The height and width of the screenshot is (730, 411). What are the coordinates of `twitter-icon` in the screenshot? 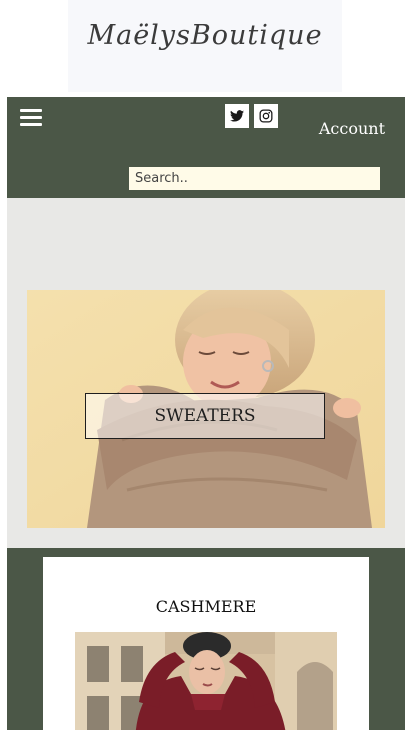 It's located at (237, 116).